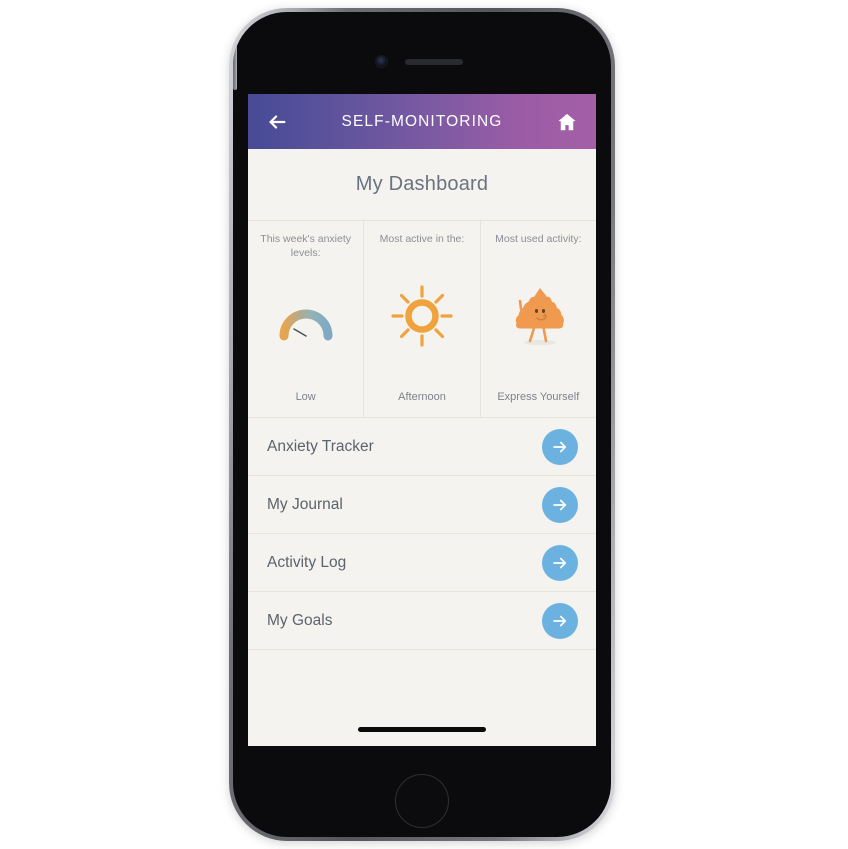 The height and width of the screenshot is (849, 848). I want to click on stat-card-value: Afternoon, so click(422, 397).